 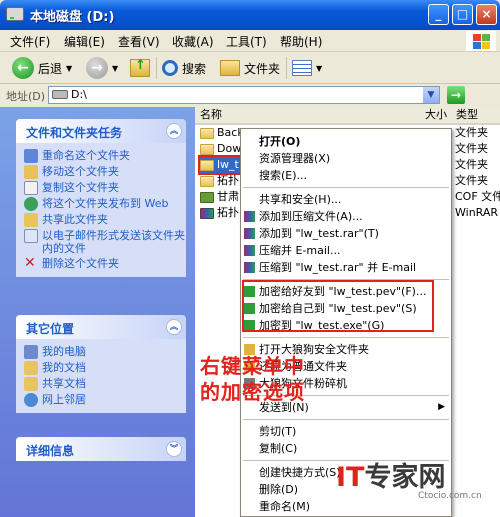 I want to click on menu-edit: 编辑(E), so click(x=84, y=41).